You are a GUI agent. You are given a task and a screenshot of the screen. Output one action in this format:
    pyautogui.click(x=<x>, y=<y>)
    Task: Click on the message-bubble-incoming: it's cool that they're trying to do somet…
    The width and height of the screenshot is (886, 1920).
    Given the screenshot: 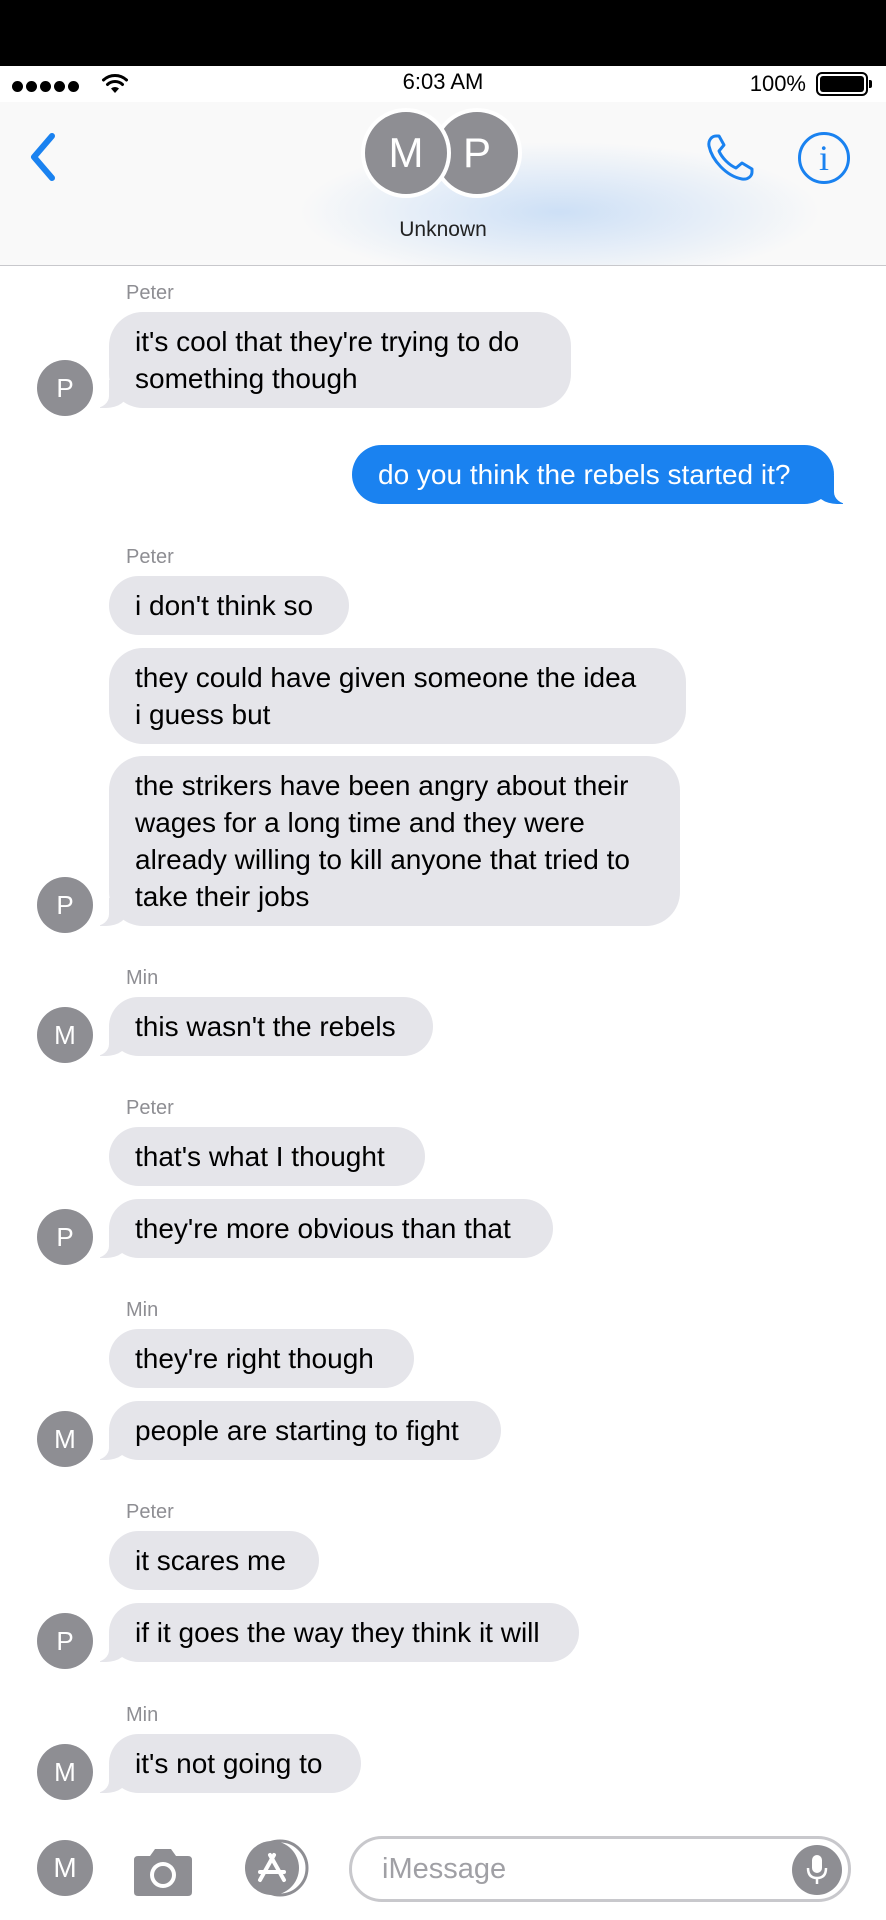 What is the action you would take?
    pyautogui.click(x=330, y=360)
    